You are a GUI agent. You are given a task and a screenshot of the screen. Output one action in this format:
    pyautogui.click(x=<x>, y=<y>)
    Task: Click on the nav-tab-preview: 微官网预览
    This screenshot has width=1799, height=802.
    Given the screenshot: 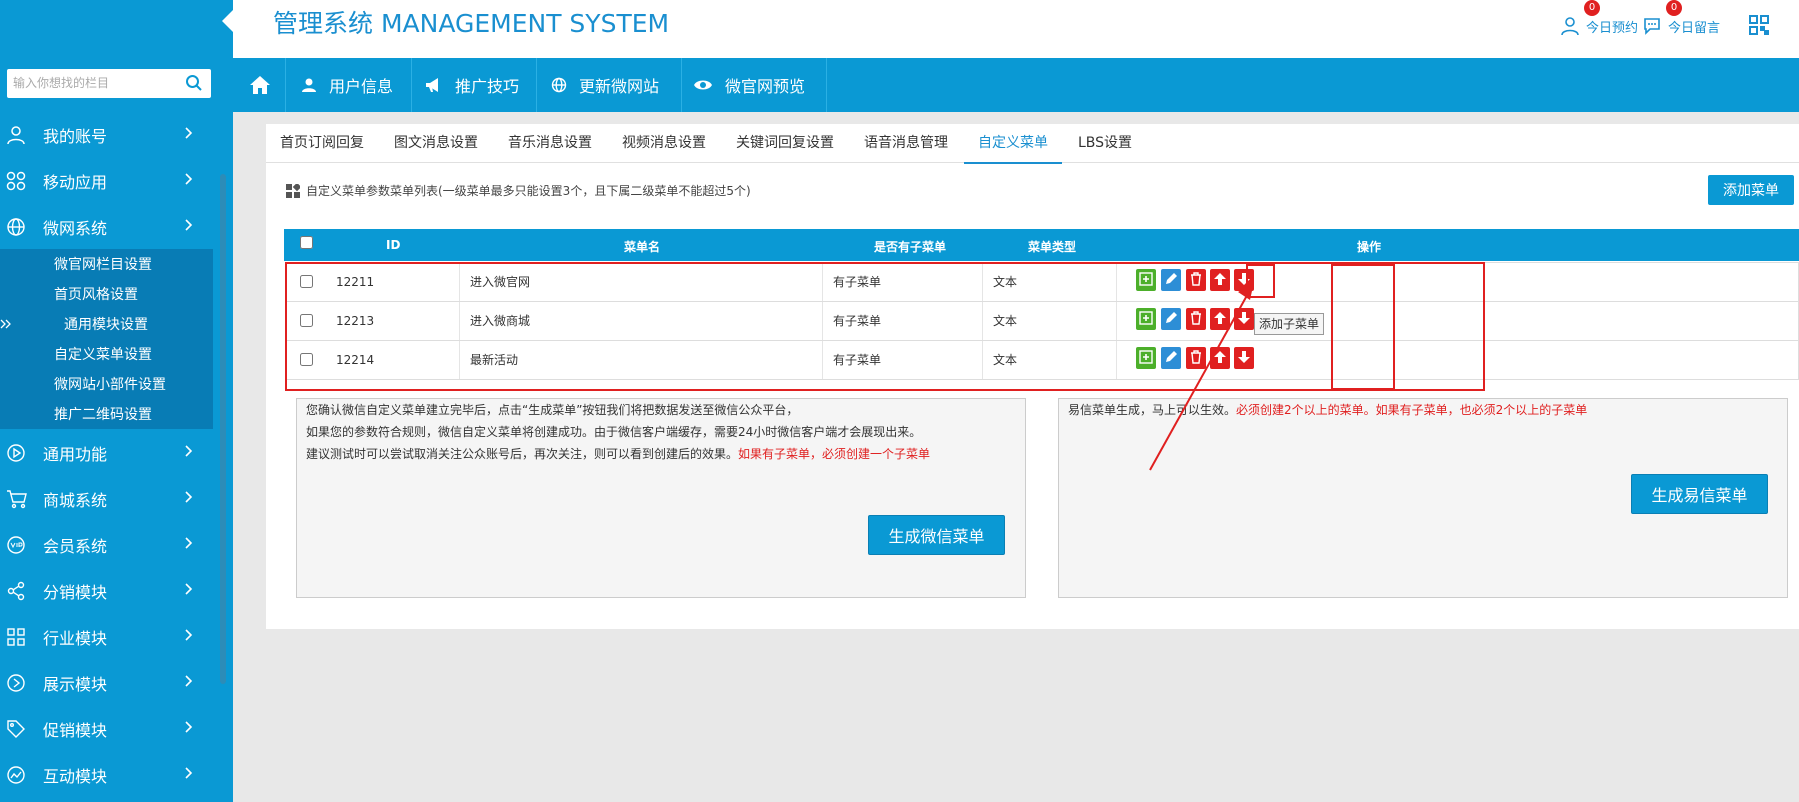 What is the action you would take?
    pyautogui.click(x=749, y=85)
    